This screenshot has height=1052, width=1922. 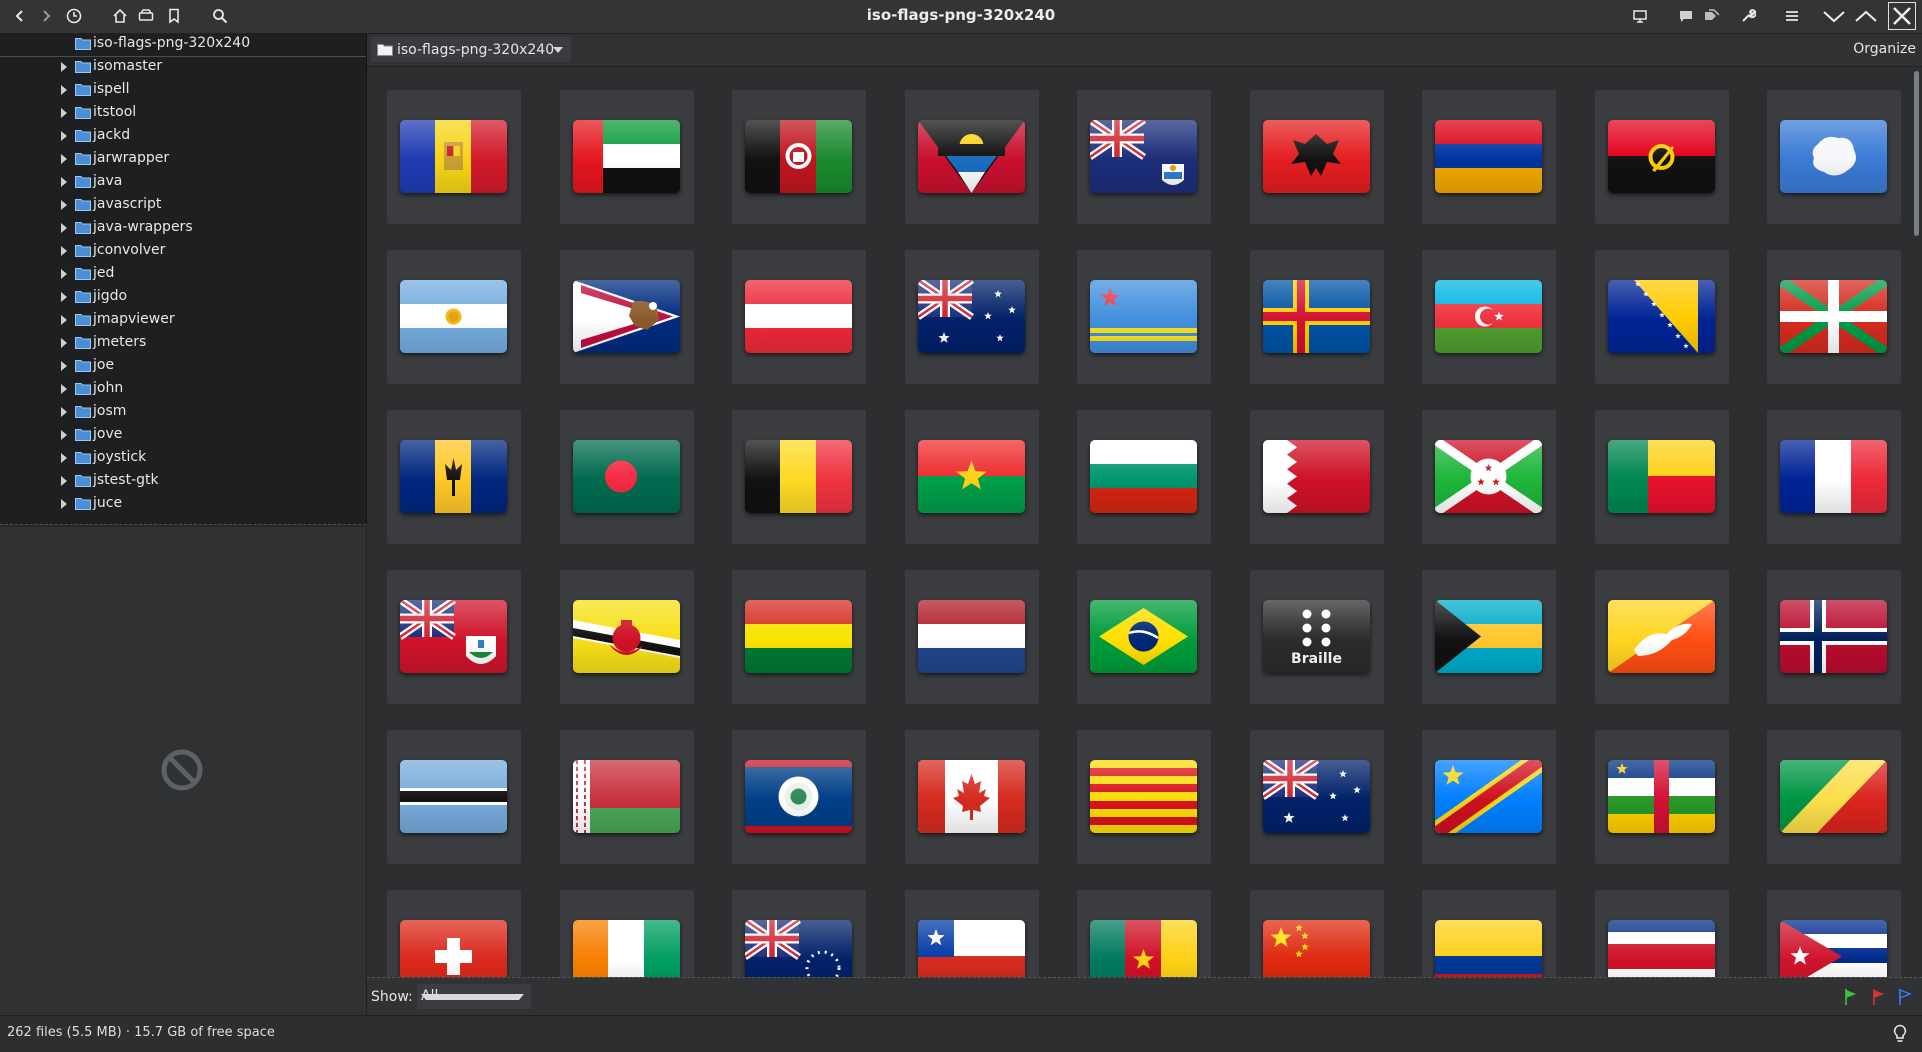 I want to click on blue-flag-icon, so click(x=1905, y=997).